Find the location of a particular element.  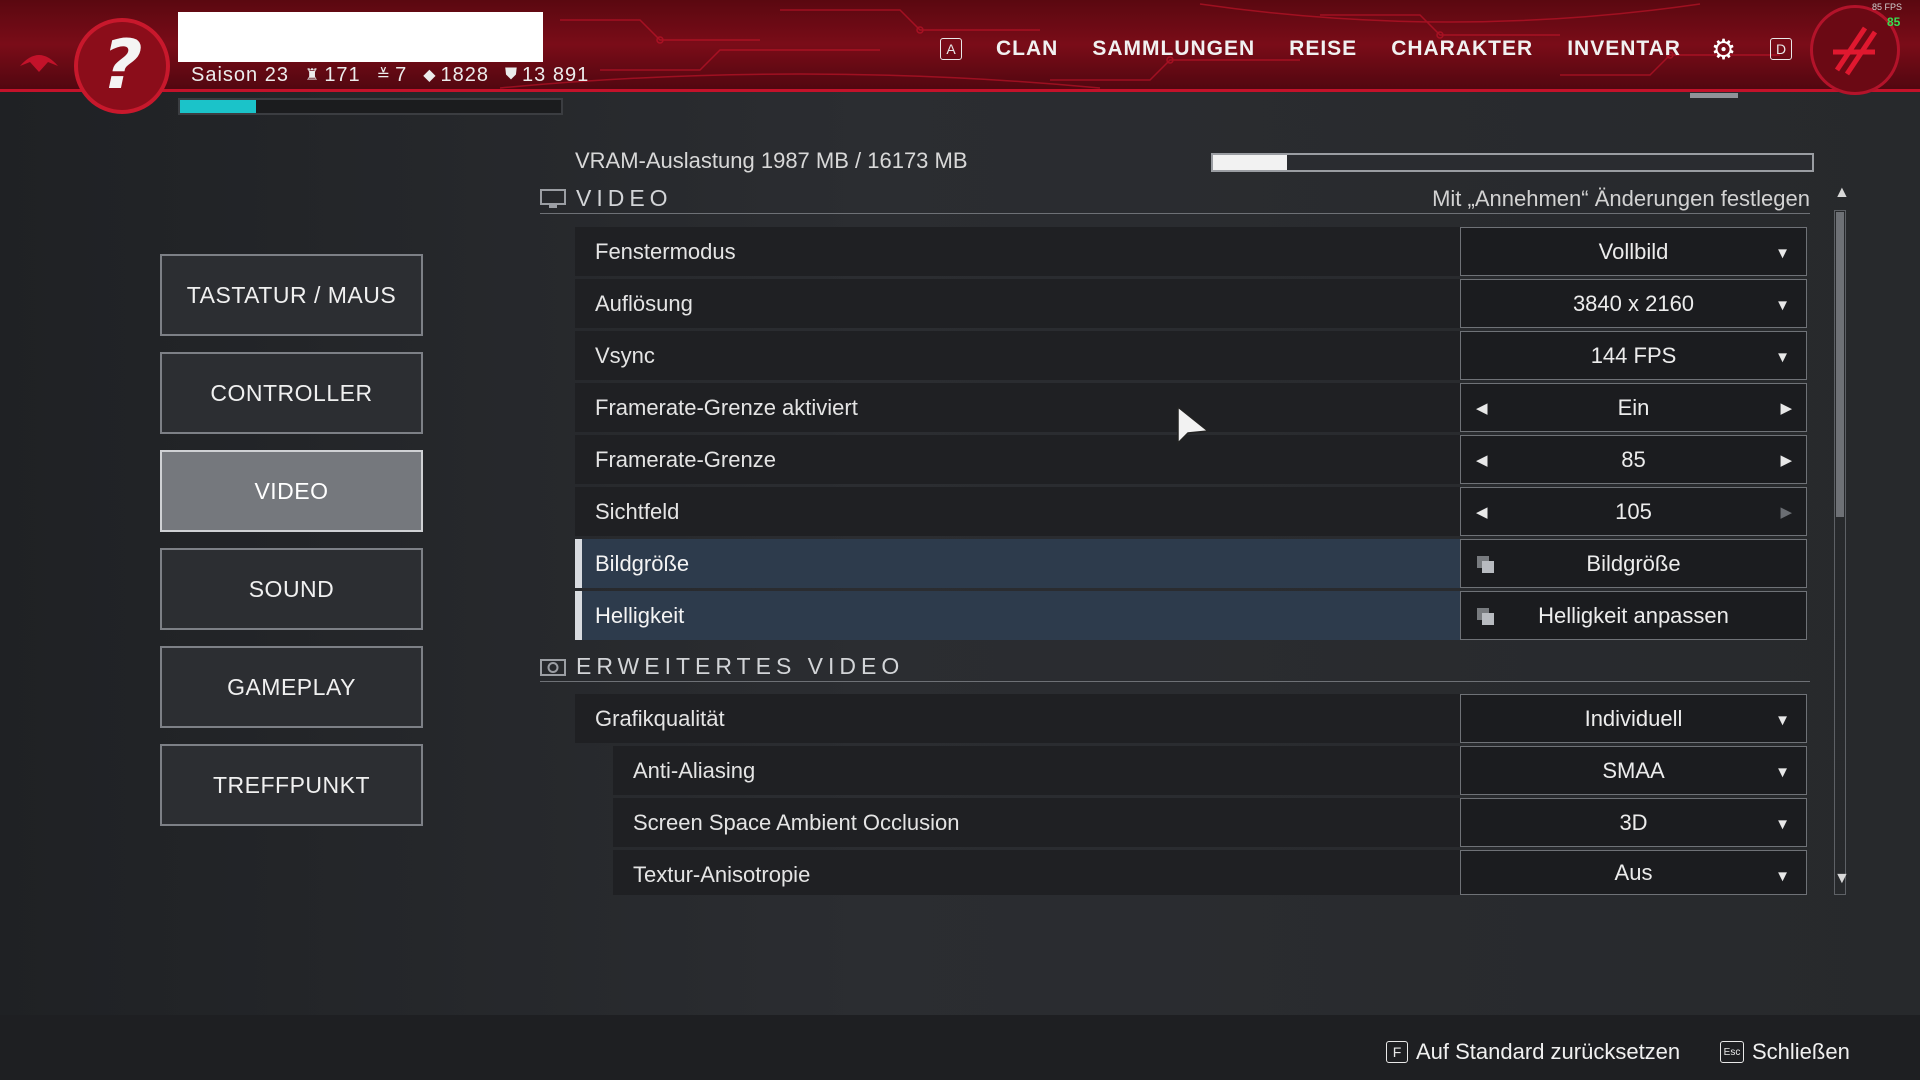

advanced-section-title: ERWEITERTES VIDEO is located at coordinates (740, 666).